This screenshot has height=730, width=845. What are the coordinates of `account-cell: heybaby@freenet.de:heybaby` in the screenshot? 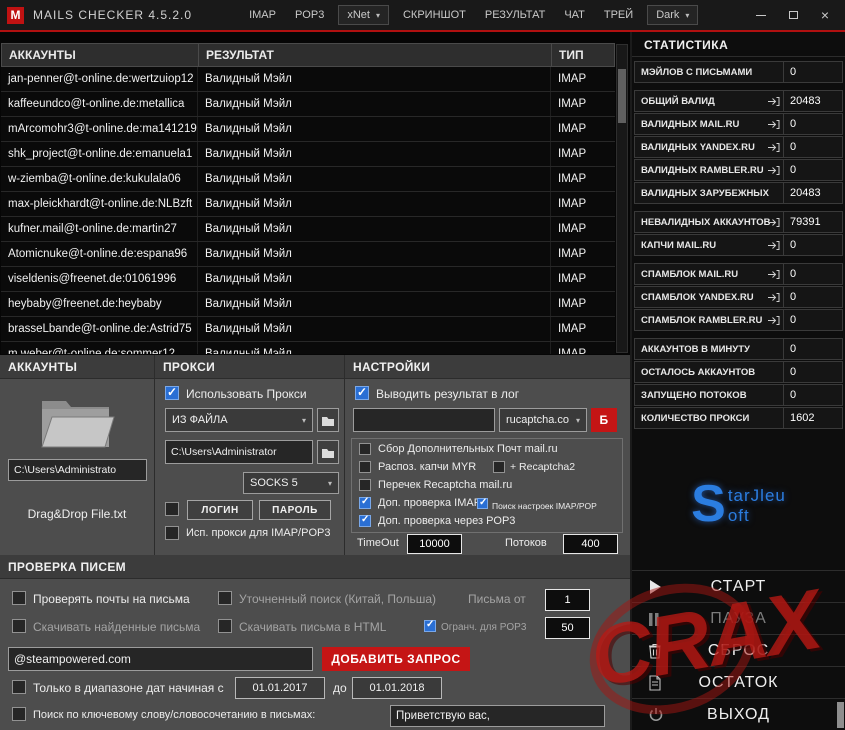 It's located at (99, 304).